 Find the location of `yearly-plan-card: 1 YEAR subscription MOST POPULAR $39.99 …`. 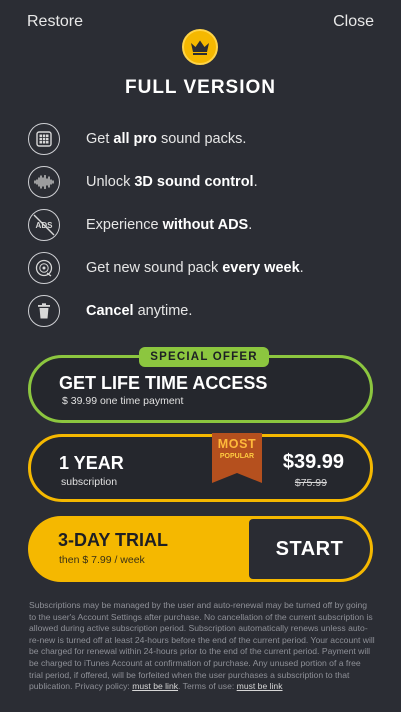

yearly-plan-card: 1 YEAR subscription MOST POPULAR $39.99 … is located at coordinates (200, 467).